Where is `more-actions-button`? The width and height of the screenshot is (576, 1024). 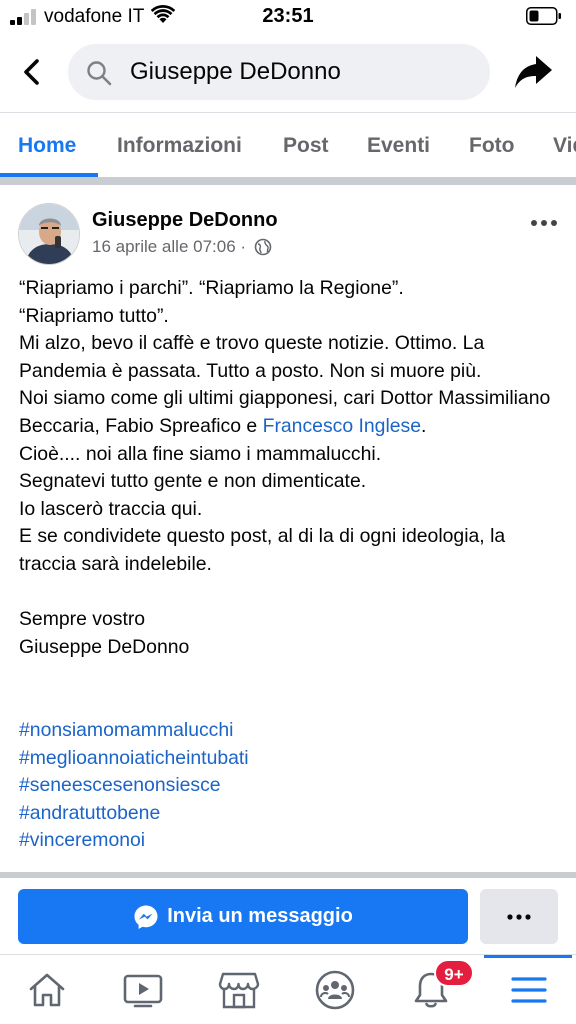 more-actions-button is located at coordinates (519, 916).